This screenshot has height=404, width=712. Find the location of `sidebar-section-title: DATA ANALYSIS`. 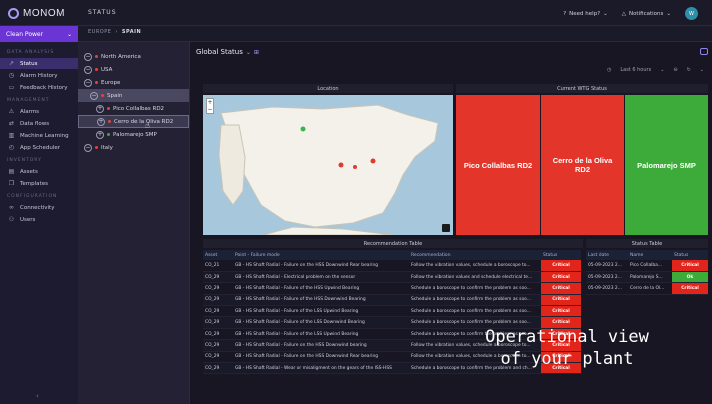

sidebar-section-title: DATA ANALYSIS is located at coordinates (31, 52).